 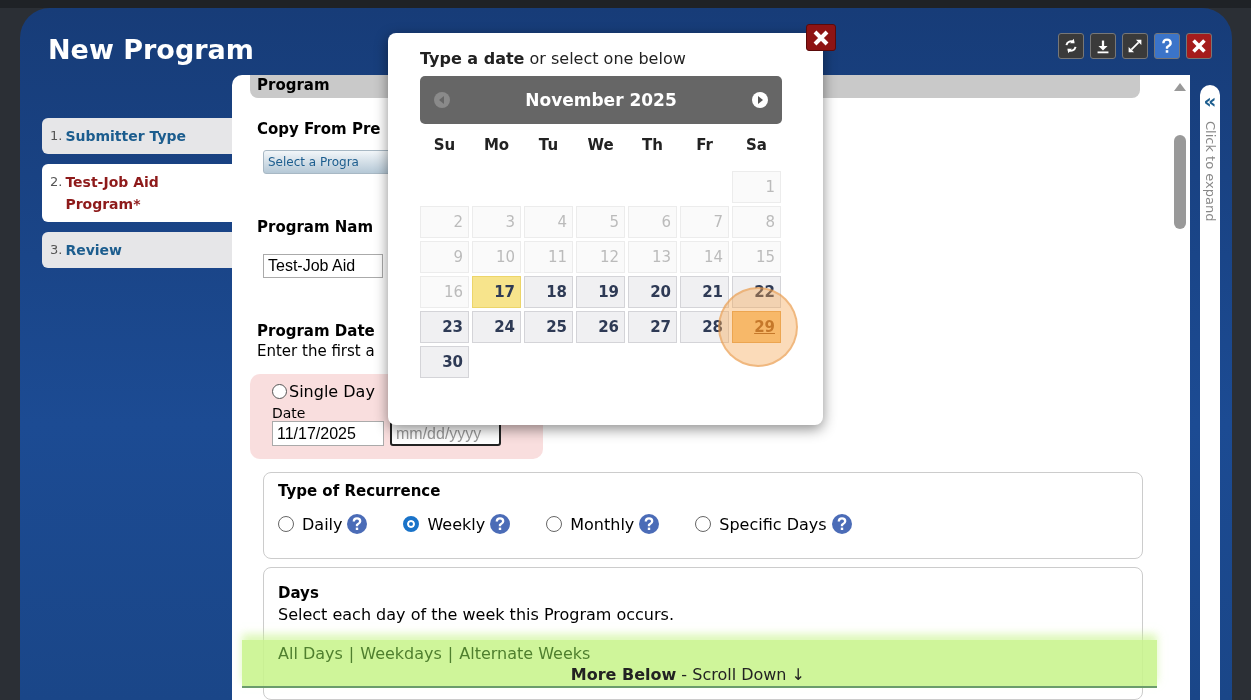 I want to click on quick-select-link: Weekdays, so click(x=401, y=653).